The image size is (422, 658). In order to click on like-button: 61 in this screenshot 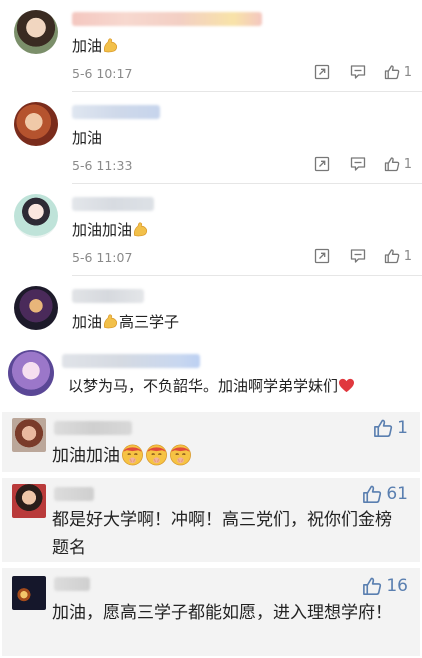, I will do `click(385, 494)`.